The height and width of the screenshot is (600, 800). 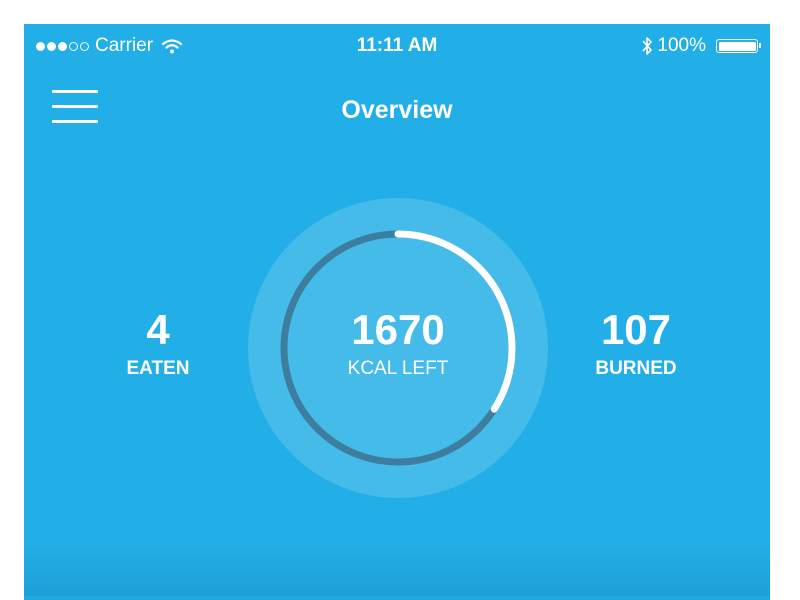 What do you see at coordinates (397, 598) in the screenshot?
I see `bottom-section` at bounding box center [397, 598].